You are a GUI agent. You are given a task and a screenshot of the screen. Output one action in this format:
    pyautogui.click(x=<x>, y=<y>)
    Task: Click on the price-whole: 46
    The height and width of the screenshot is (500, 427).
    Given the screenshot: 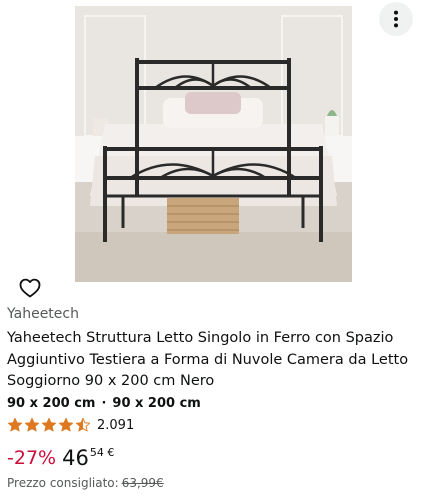 What is the action you would take?
    pyautogui.click(x=75, y=458)
    